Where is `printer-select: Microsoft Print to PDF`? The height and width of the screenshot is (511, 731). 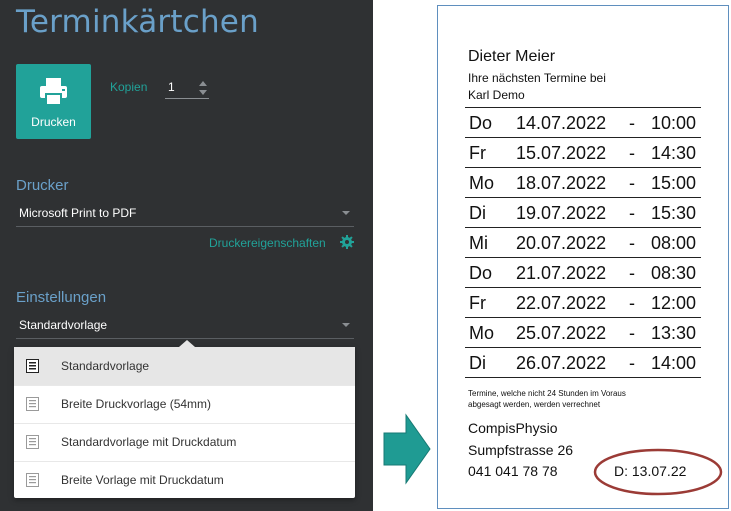 printer-select: Microsoft Print to PDF is located at coordinates (185, 214).